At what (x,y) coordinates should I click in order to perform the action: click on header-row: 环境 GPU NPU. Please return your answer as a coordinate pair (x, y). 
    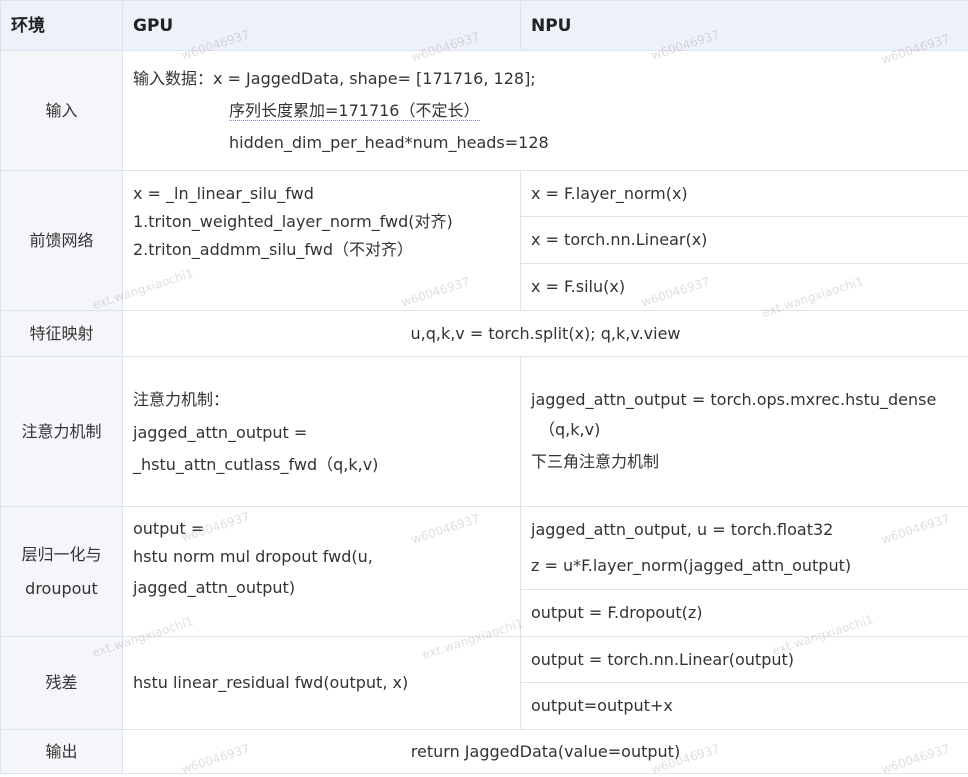
    Looking at the image, I should click on (484, 26).